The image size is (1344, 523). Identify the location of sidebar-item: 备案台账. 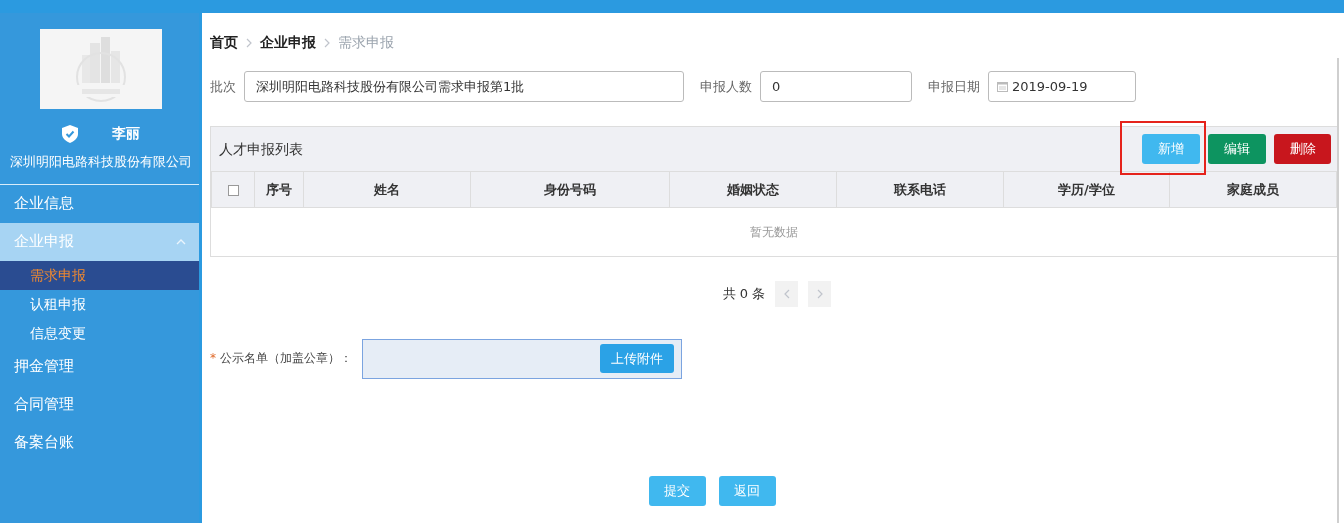
(101, 442).